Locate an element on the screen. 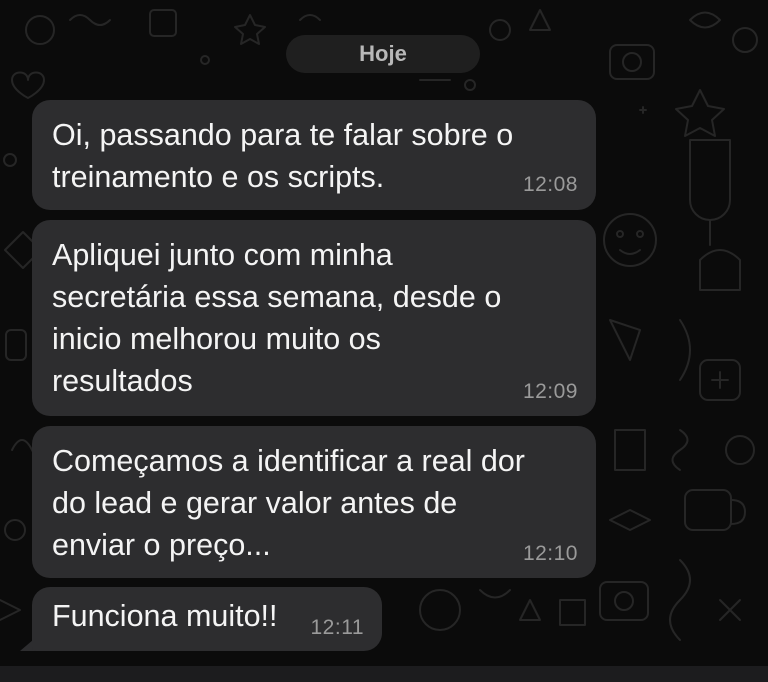 The image size is (768, 682). message-text: Funciona muito!! is located at coordinates (165, 616).